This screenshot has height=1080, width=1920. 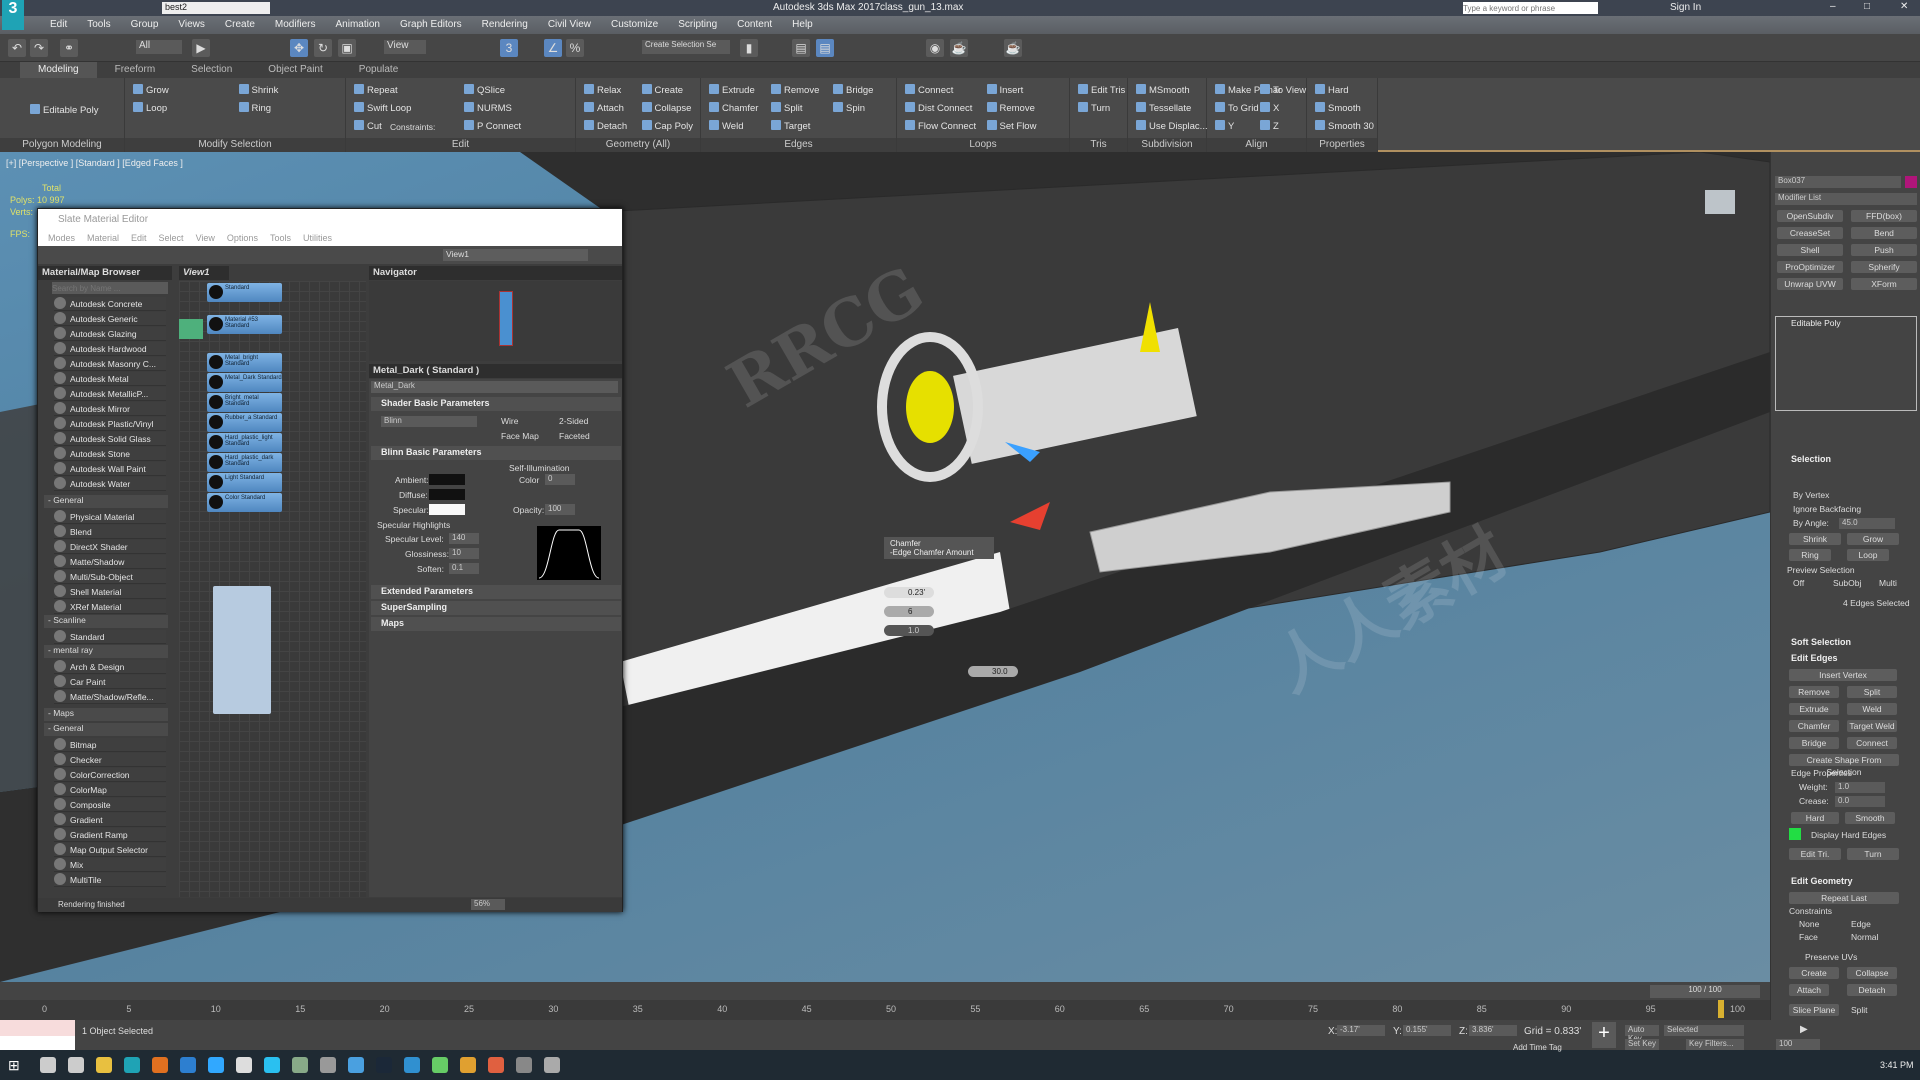 I want to click on ribbon-button-bridge: Bridge, so click(x=853, y=90).